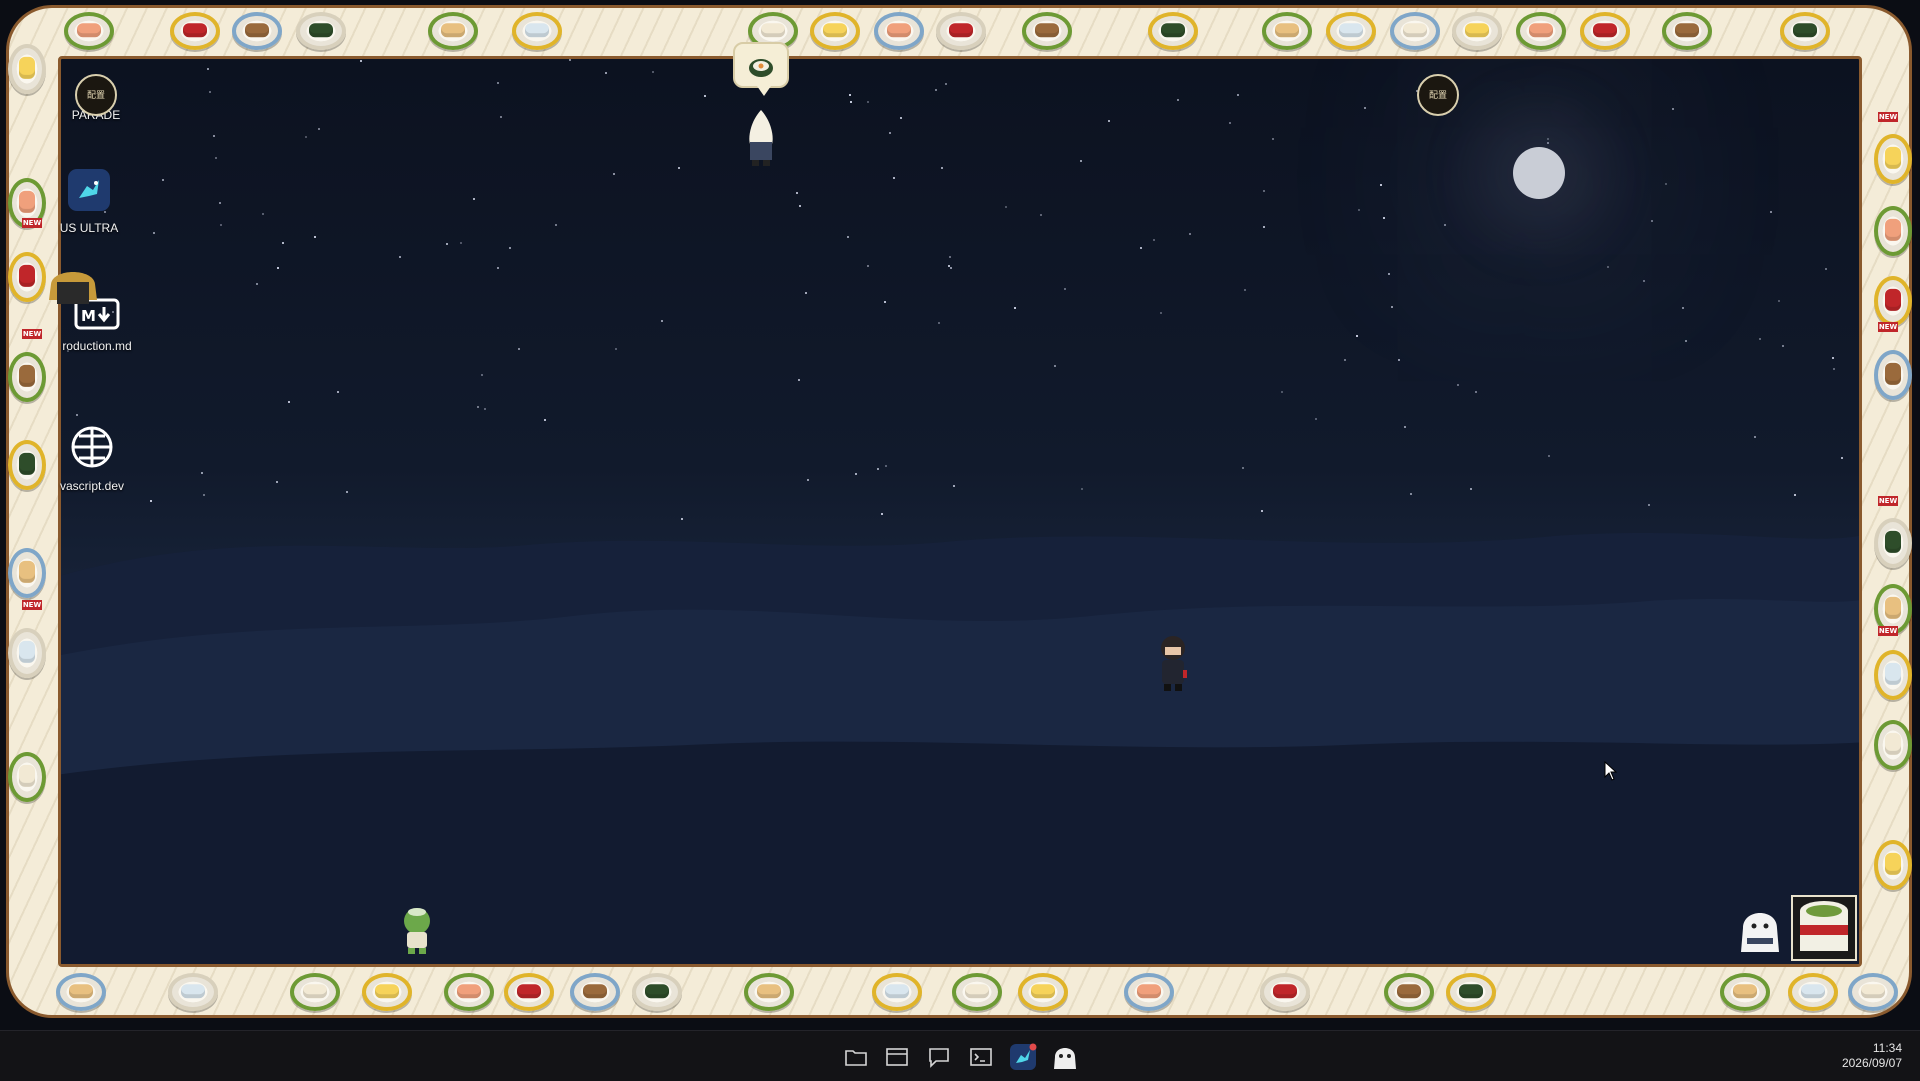 The height and width of the screenshot is (1081, 1920). What do you see at coordinates (417, 933) in the screenshot?
I see `kappa-character` at bounding box center [417, 933].